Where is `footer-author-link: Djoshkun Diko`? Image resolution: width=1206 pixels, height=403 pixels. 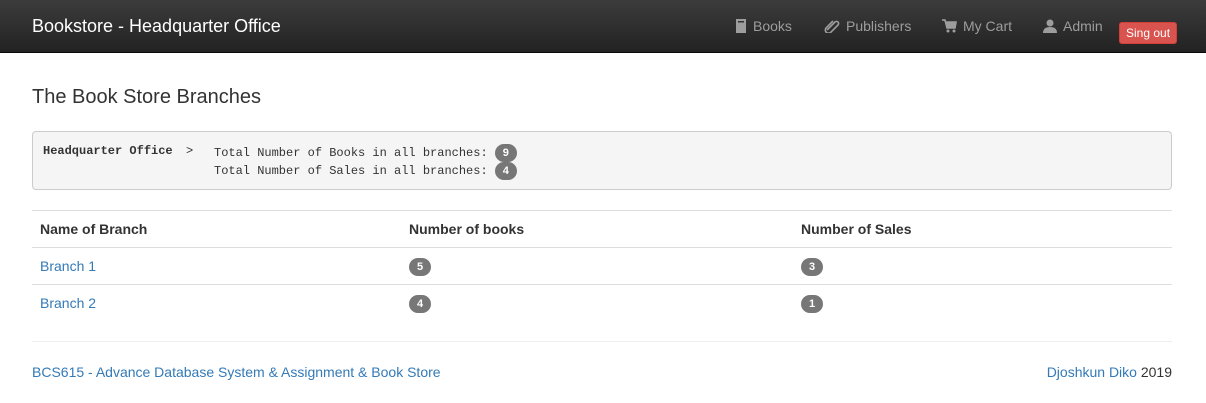
footer-author-link: Djoshkun Diko is located at coordinates (1092, 372).